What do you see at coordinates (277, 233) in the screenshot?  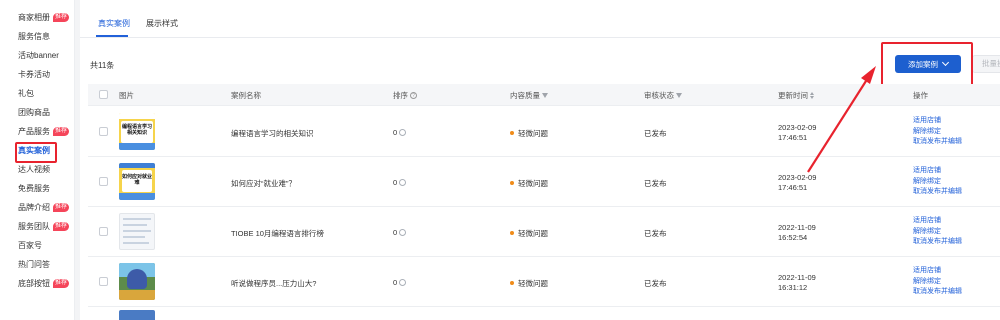 I see `case-name: TIOBE 10月编程语言排行榜` at bounding box center [277, 233].